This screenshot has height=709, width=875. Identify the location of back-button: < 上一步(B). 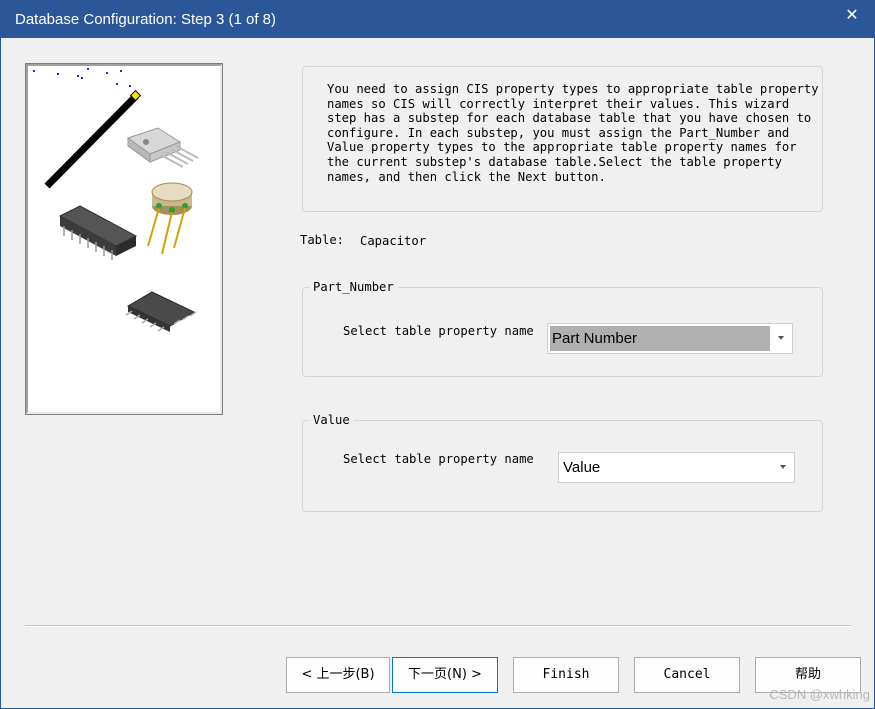
(338, 675).